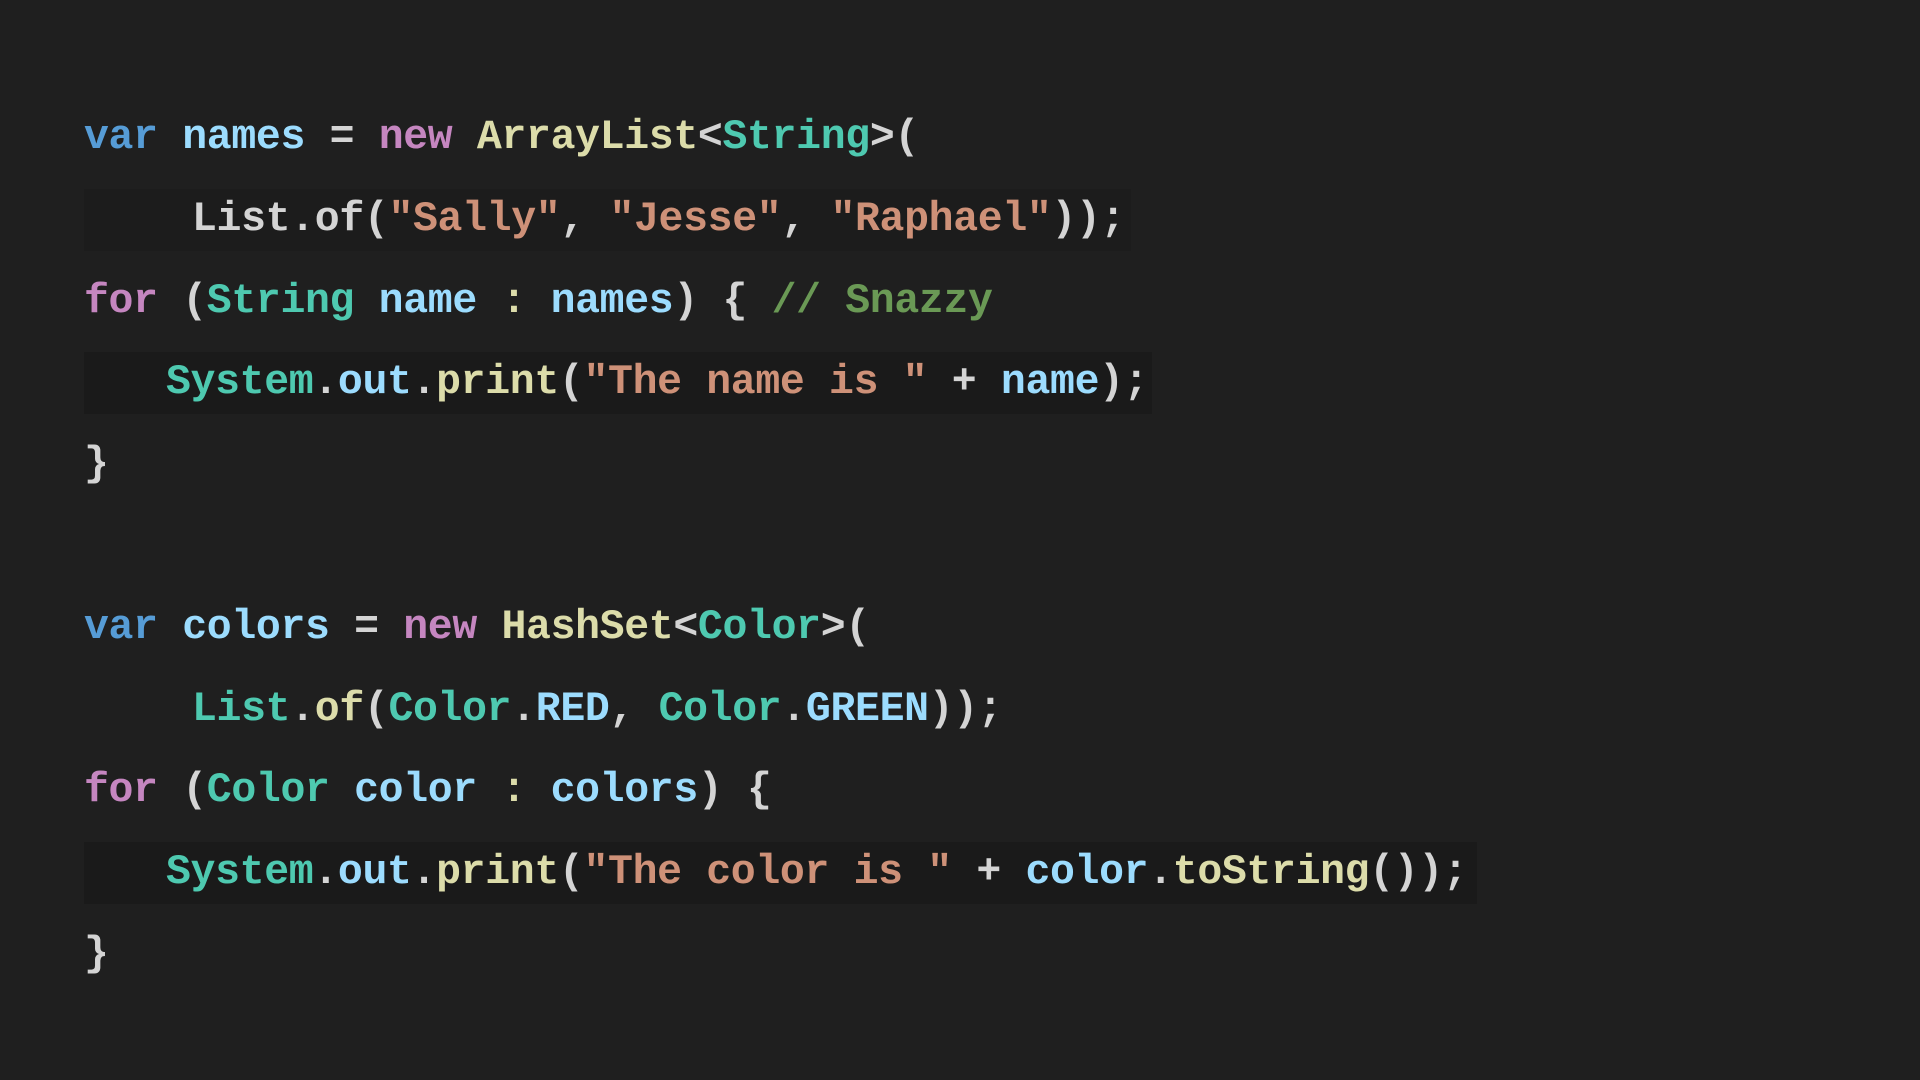 The image size is (1920, 1080). What do you see at coordinates (241, 709) in the screenshot?
I see `code-token-type: List` at bounding box center [241, 709].